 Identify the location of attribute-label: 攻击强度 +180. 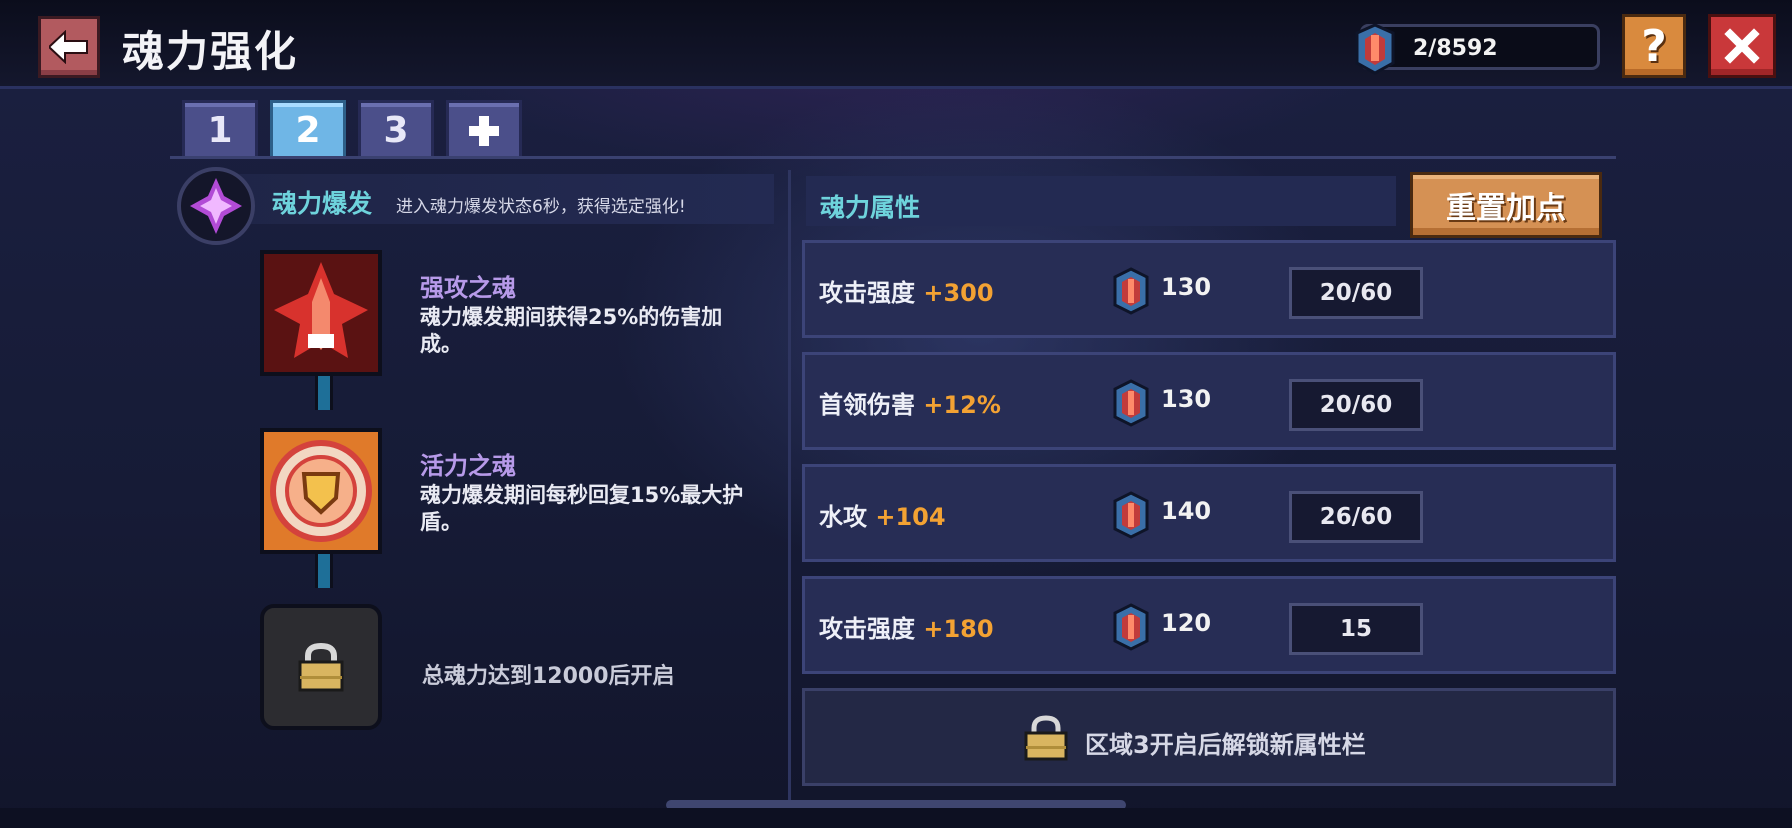
(906, 626).